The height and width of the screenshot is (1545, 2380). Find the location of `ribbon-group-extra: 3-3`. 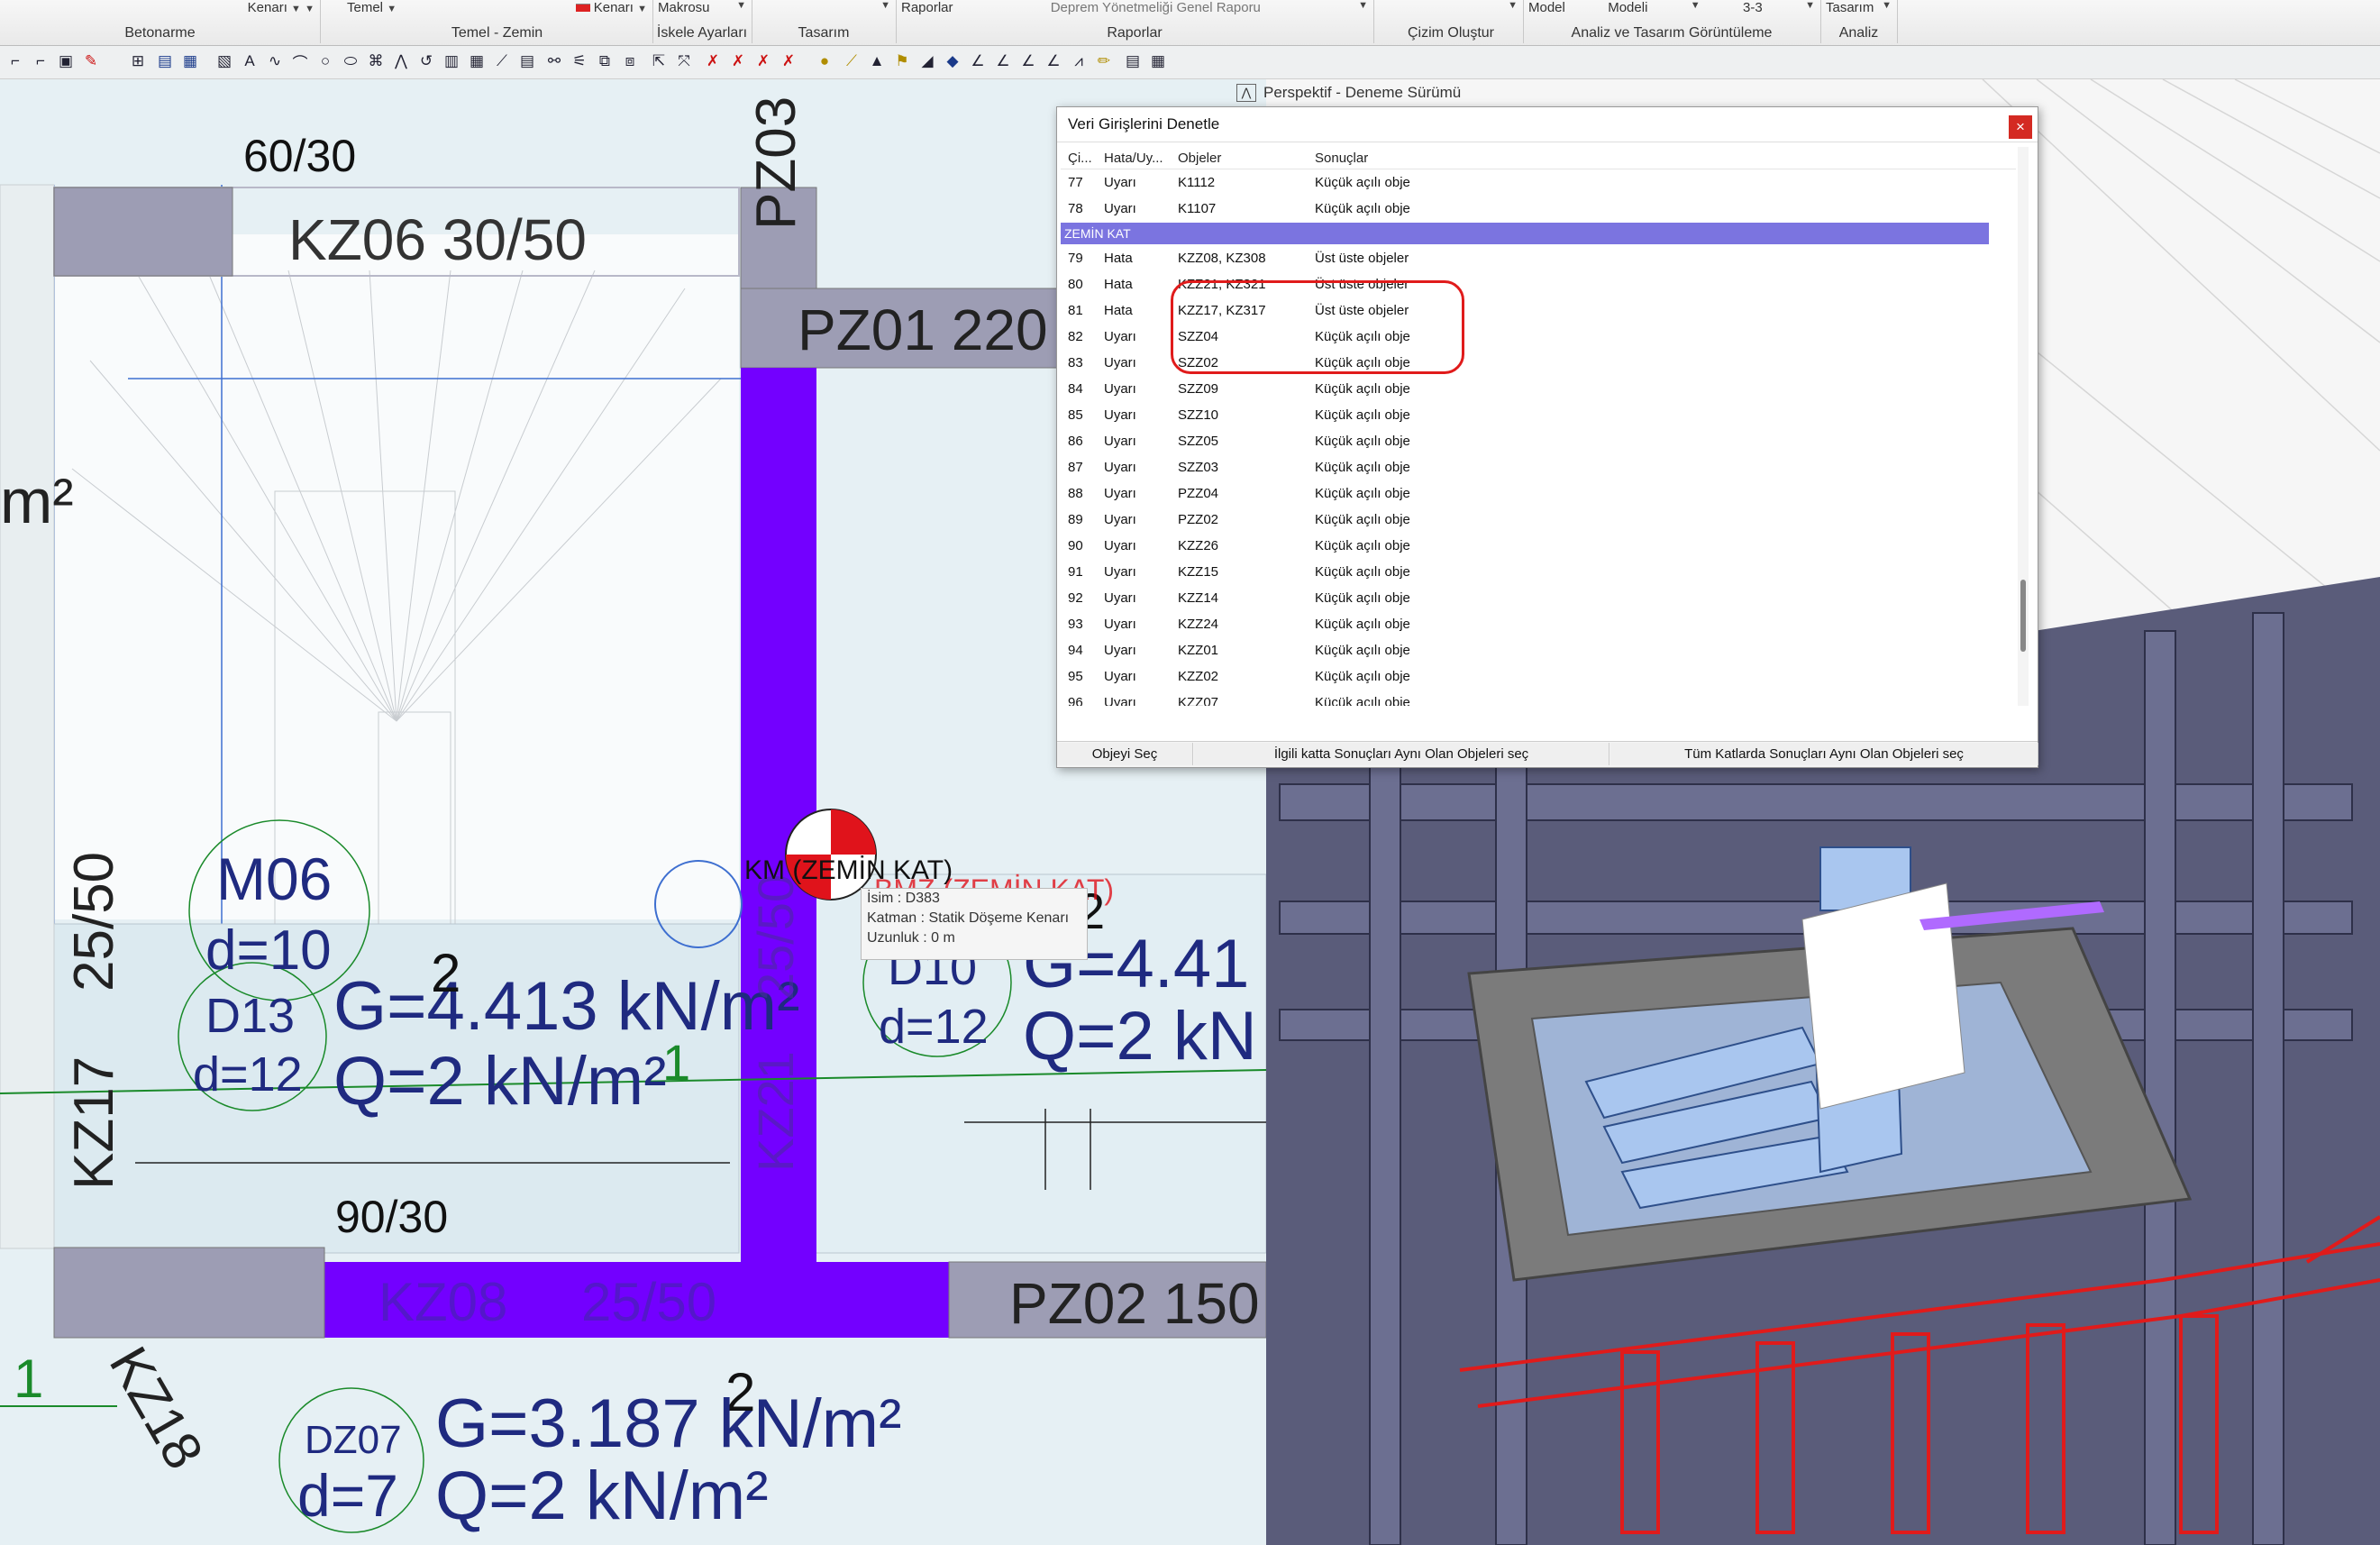

ribbon-group-extra: 3-3 is located at coordinates (1753, 7).